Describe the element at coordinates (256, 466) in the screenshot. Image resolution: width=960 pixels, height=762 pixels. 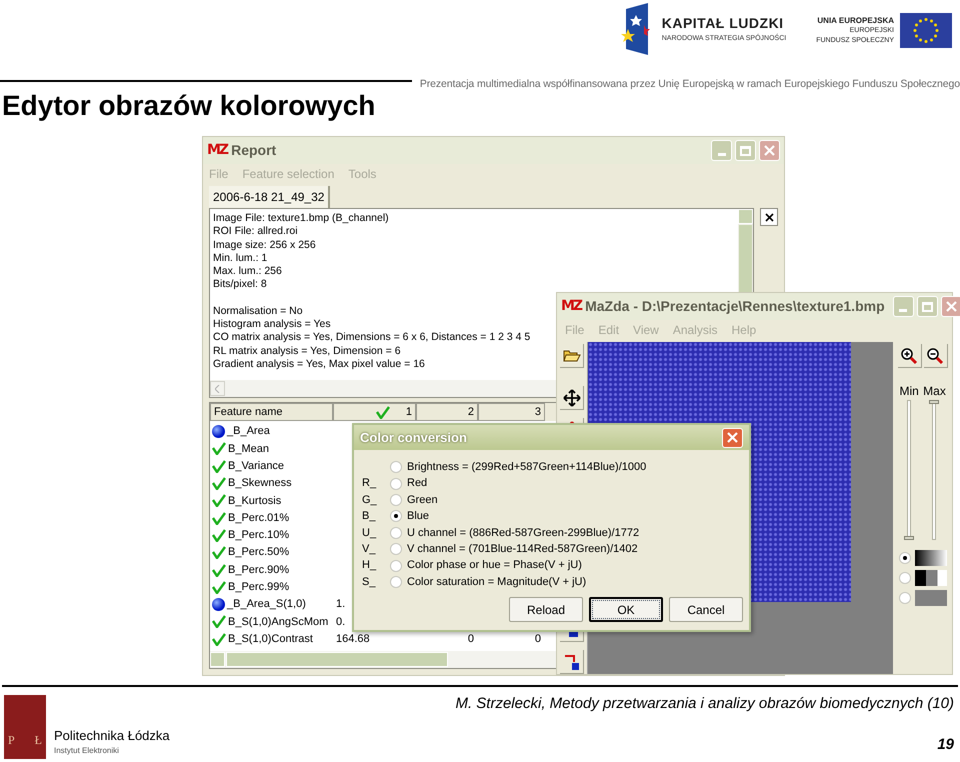
I see `feature-name: B_Variance` at that location.